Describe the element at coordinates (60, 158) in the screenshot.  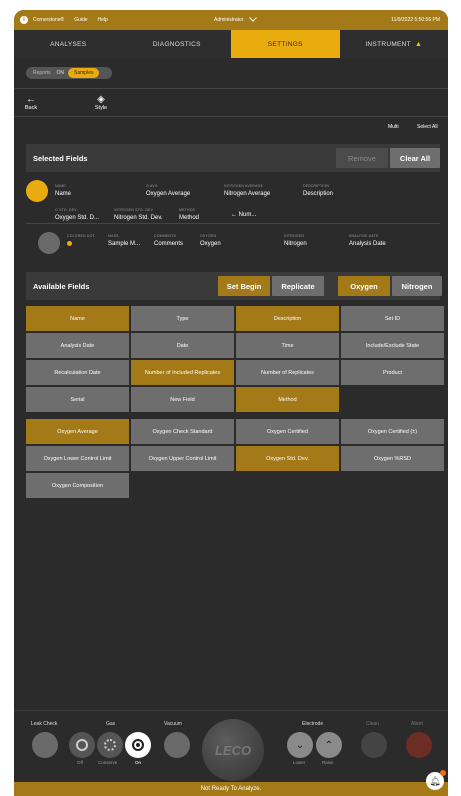
I see `selected-fields-title: Selected Fields` at that location.